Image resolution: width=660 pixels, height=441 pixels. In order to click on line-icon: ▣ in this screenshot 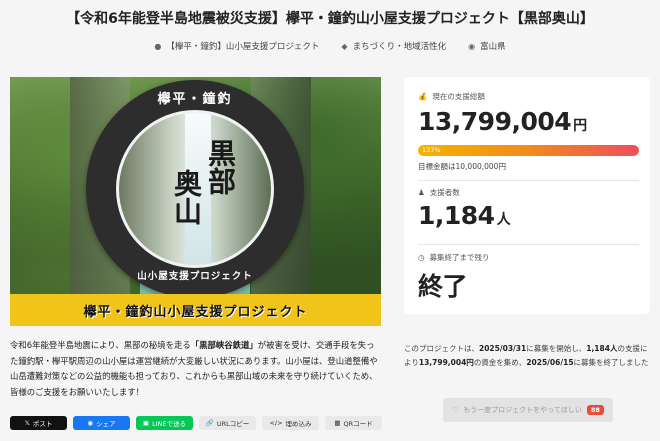, I will do `click(146, 423)`.